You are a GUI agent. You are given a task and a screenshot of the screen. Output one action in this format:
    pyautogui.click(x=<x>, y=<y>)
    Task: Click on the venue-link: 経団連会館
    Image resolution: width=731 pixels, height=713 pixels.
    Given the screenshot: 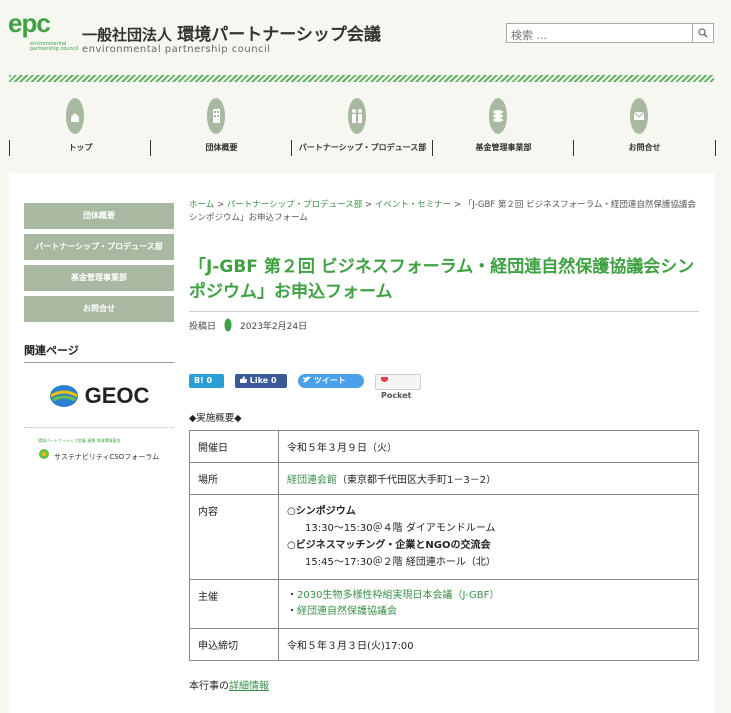 What is the action you would take?
    pyautogui.click(x=312, y=480)
    